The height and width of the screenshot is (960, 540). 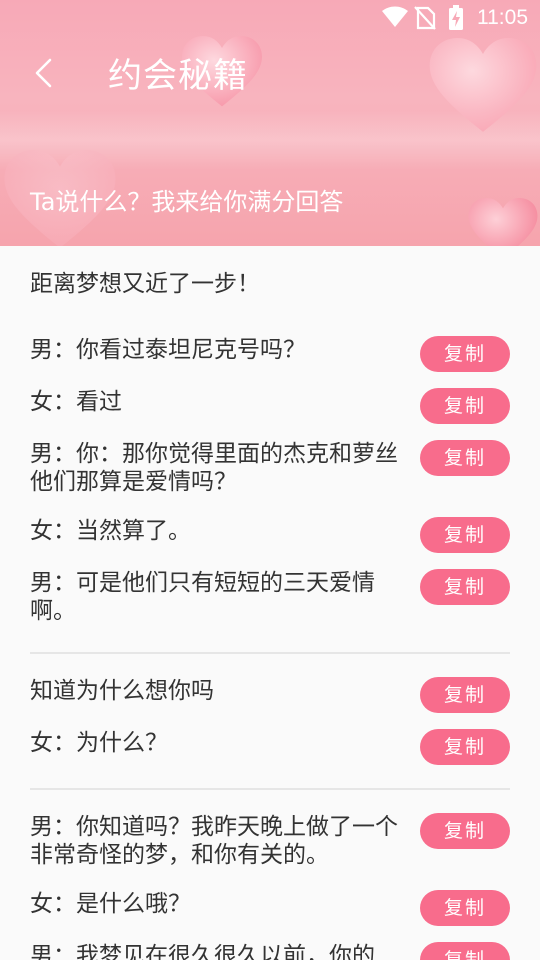 What do you see at coordinates (214, 841) in the screenshot?
I see `dialogue-line: 男：你知道吗？我昨天晚上做了一个非常奇怪的梦，和你有关的。` at bounding box center [214, 841].